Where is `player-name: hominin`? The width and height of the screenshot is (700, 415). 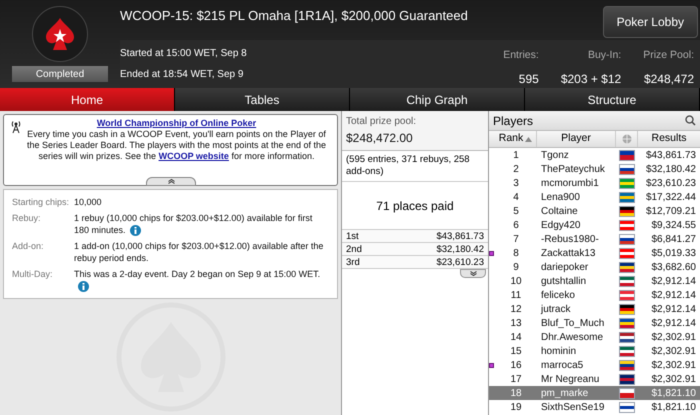 player-name: hominin is located at coordinates (559, 351).